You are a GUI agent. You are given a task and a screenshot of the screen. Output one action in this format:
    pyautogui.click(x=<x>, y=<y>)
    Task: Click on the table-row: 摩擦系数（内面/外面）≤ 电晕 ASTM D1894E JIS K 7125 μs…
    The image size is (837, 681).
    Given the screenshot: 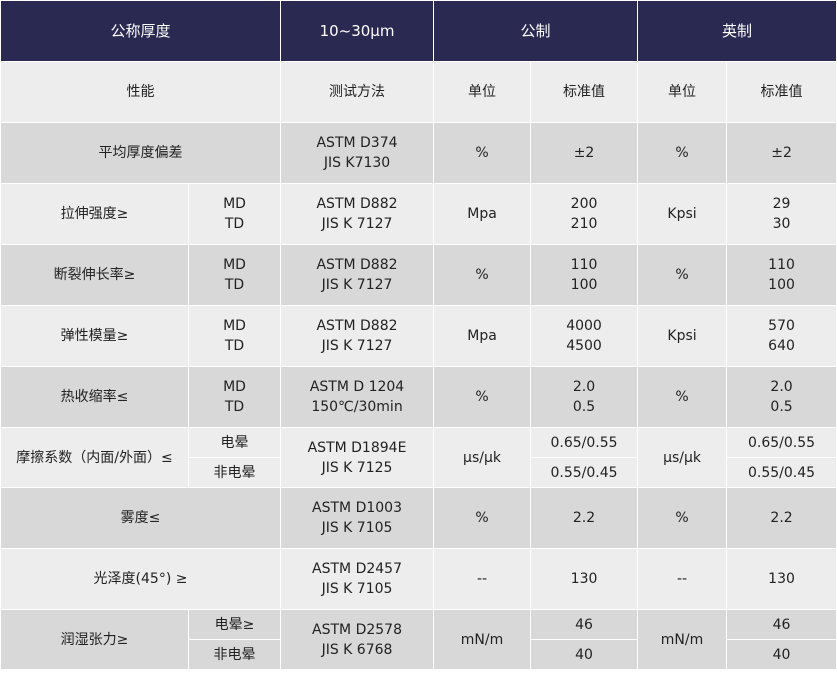 What is the action you would take?
    pyautogui.click(x=418, y=457)
    